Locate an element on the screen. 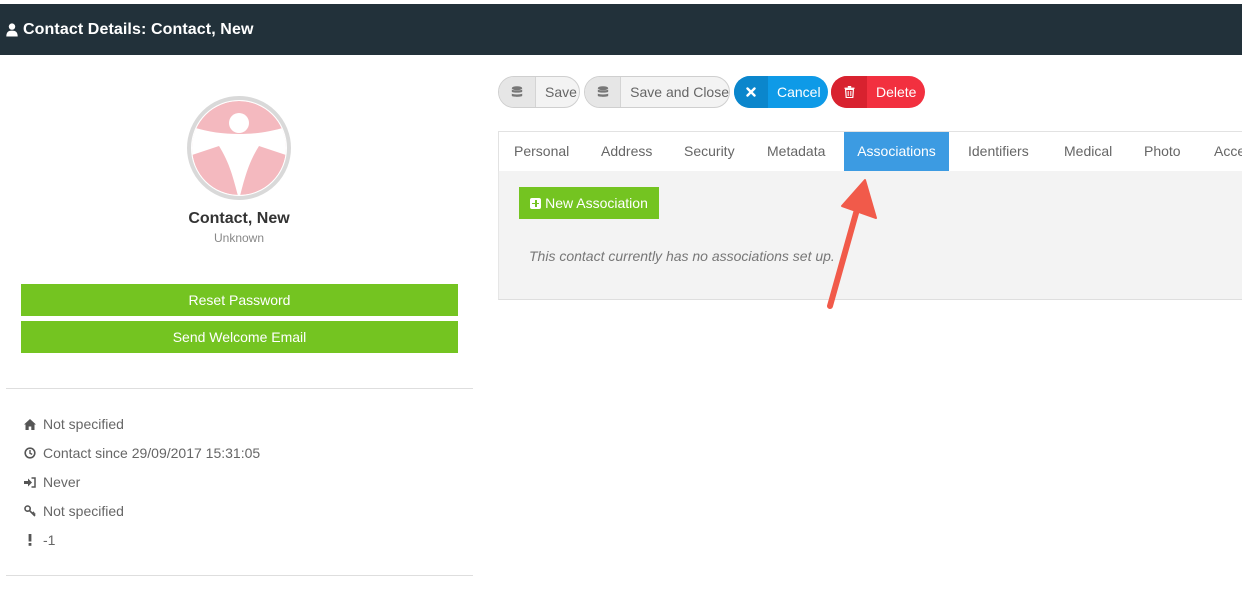 The image size is (1242, 603). save-and-close-button: Save and Close is located at coordinates (657, 92).